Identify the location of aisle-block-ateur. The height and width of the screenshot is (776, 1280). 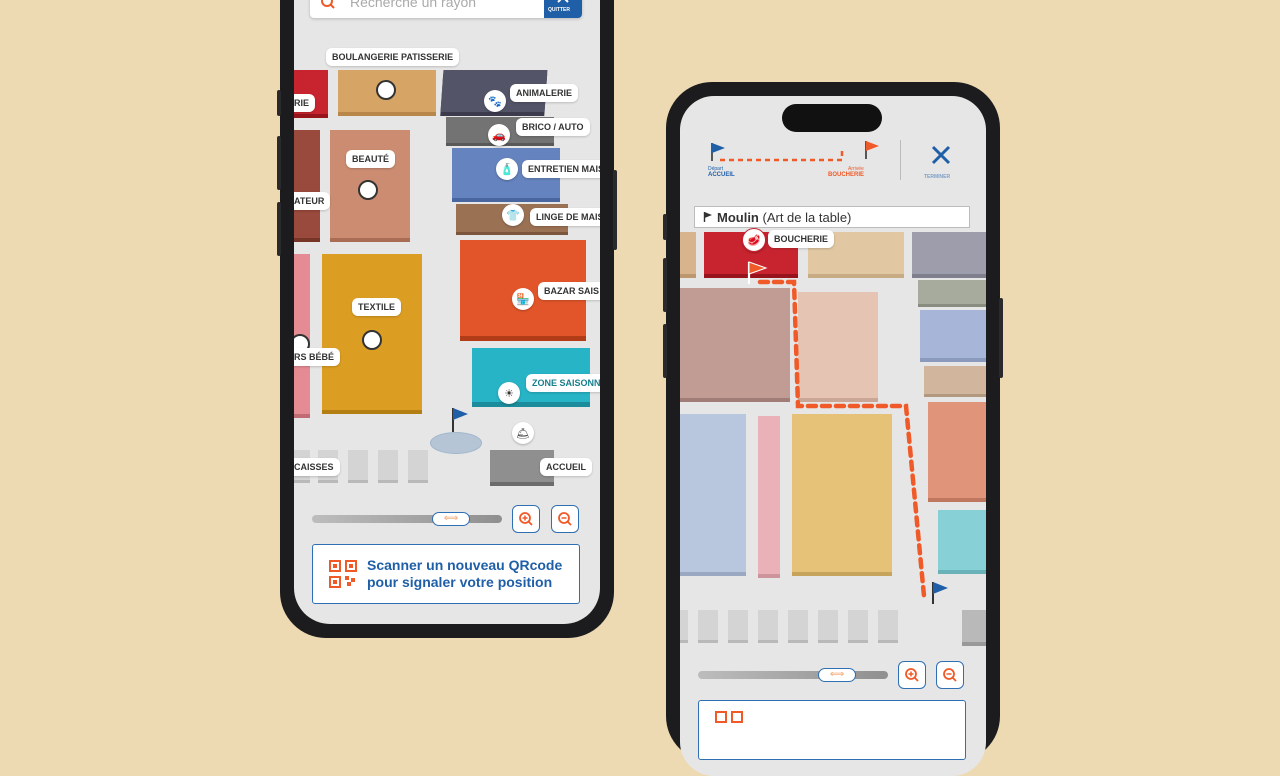
(307, 184).